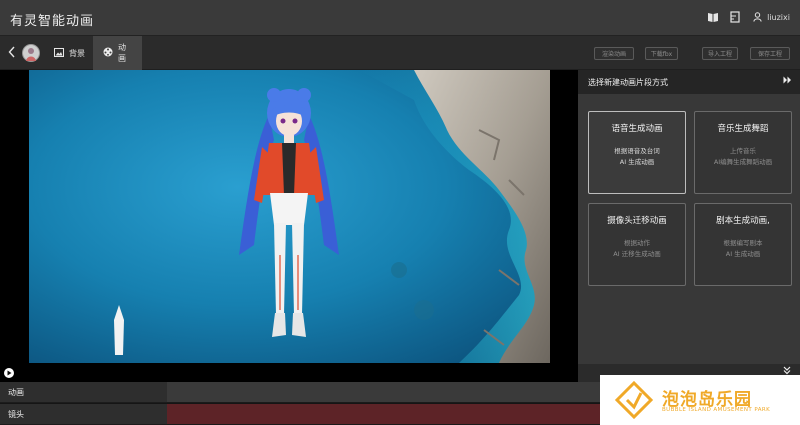 Image resolution: width=800 pixels, height=425 pixels. I want to click on panel-title: 选择新建动画片段方式, so click(628, 82).